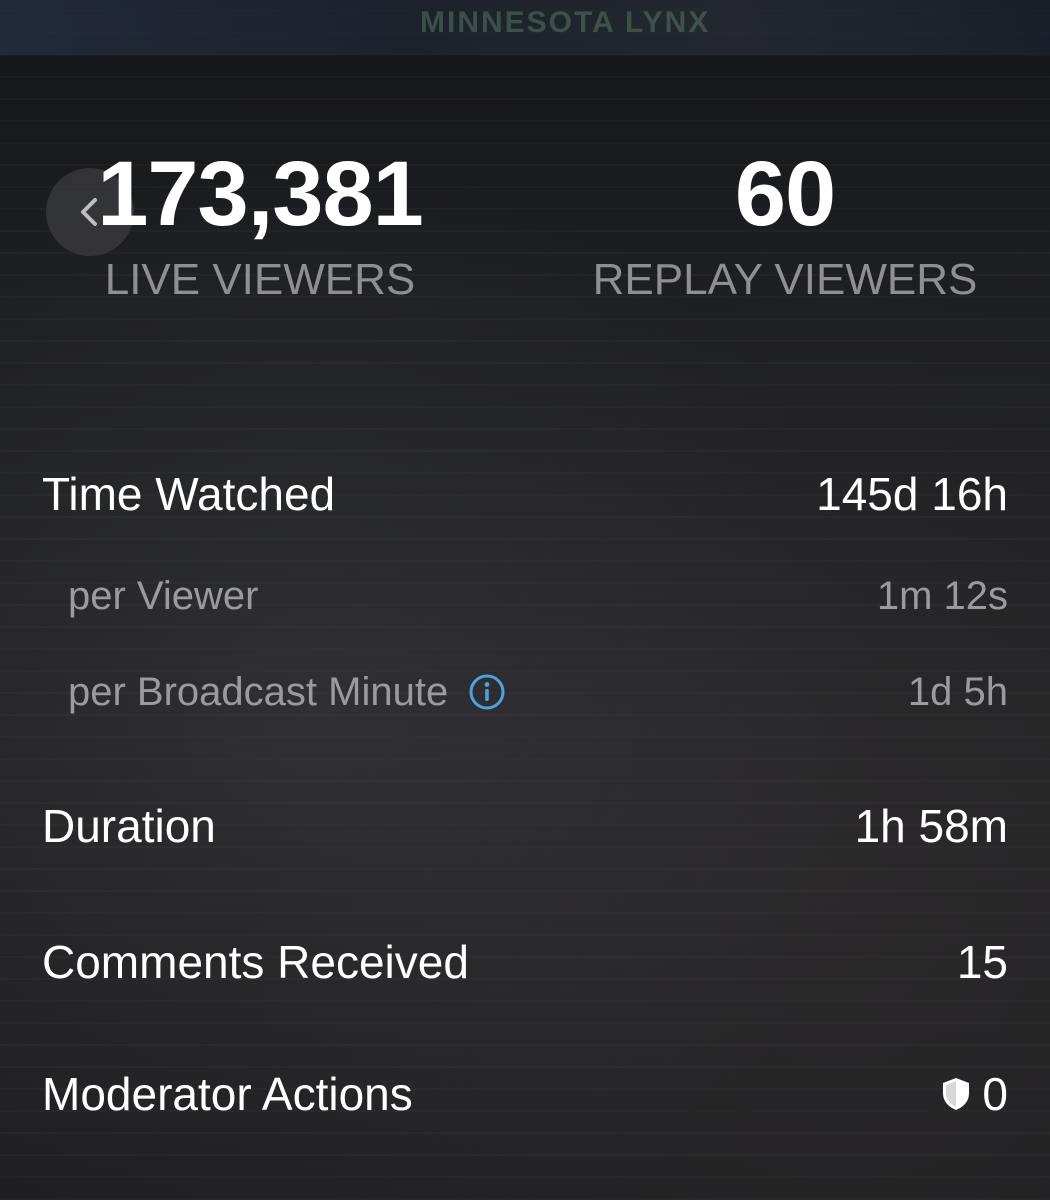 The image size is (1050, 1200). Describe the element at coordinates (785, 194) in the screenshot. I see `replay-viewers-count: 60` at that location.